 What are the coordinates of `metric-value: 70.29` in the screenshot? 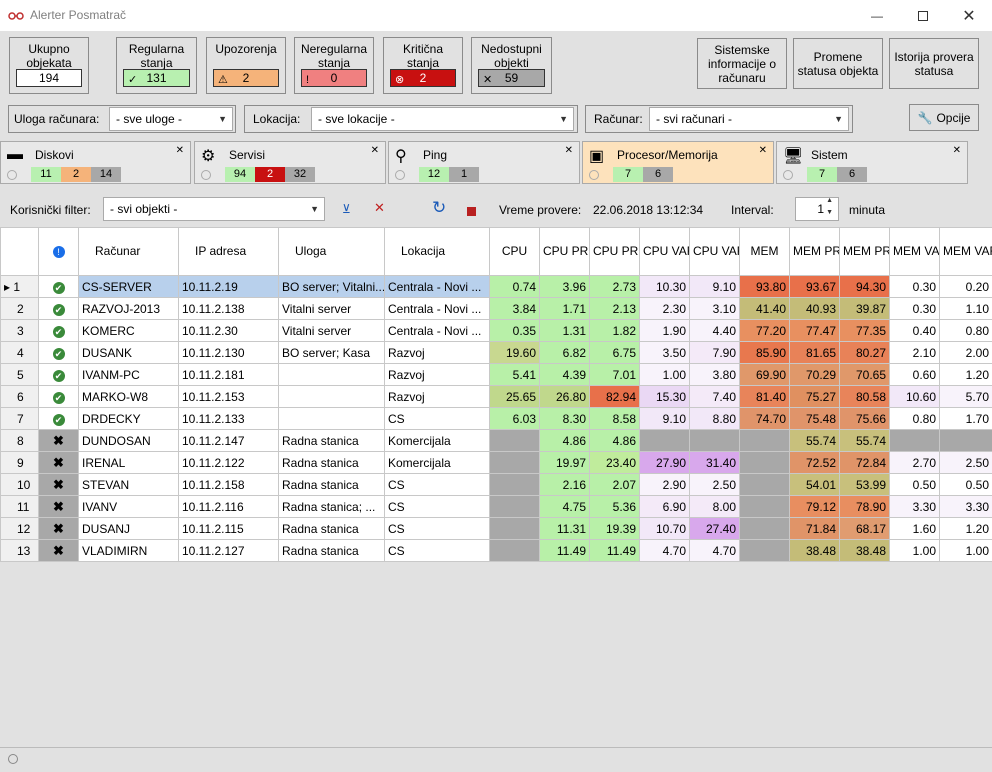 It's located at (814, 374).